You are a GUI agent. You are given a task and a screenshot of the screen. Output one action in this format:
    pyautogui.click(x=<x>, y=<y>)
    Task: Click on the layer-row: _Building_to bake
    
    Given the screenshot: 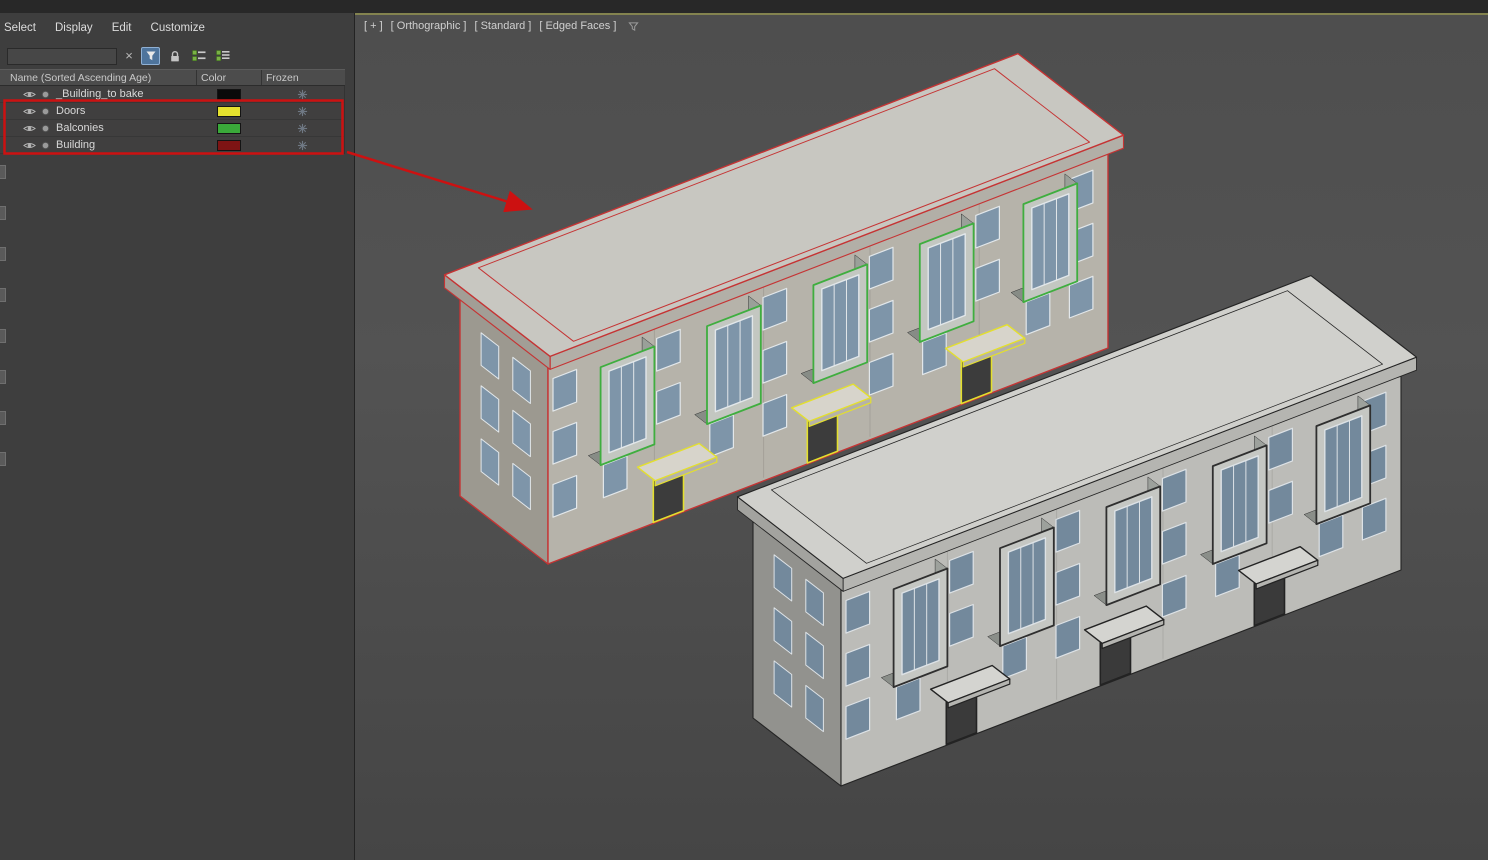 What is the action you would take?
    pyautogui.click(x=172, y=94)
    